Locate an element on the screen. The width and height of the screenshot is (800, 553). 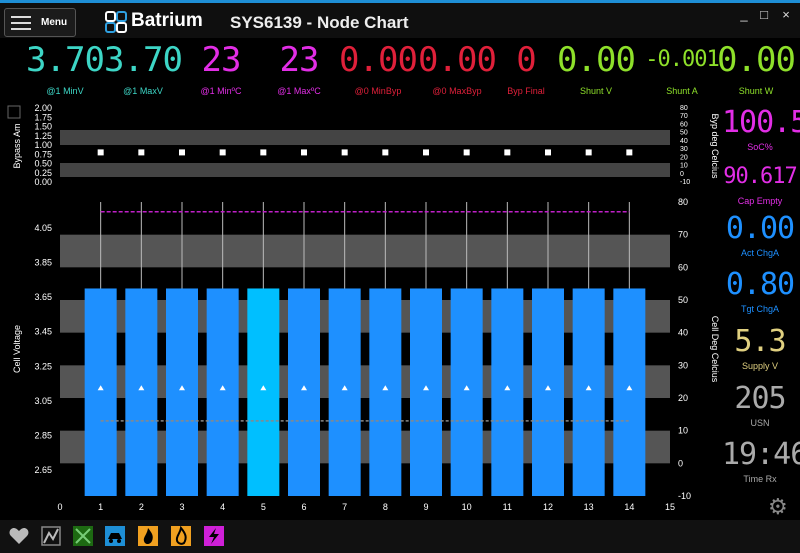
cell-xtick: 6 is located at coordinates (303, 507).